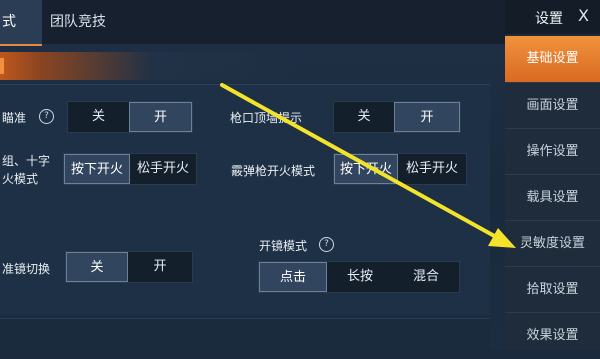  I want to click on scope-switch-on-option: 开, so click(160, 267).